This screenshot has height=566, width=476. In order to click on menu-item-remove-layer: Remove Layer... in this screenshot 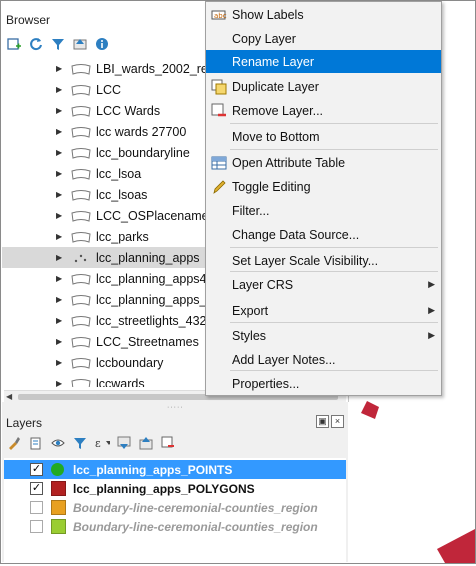, I will do `click(323, 110)`.